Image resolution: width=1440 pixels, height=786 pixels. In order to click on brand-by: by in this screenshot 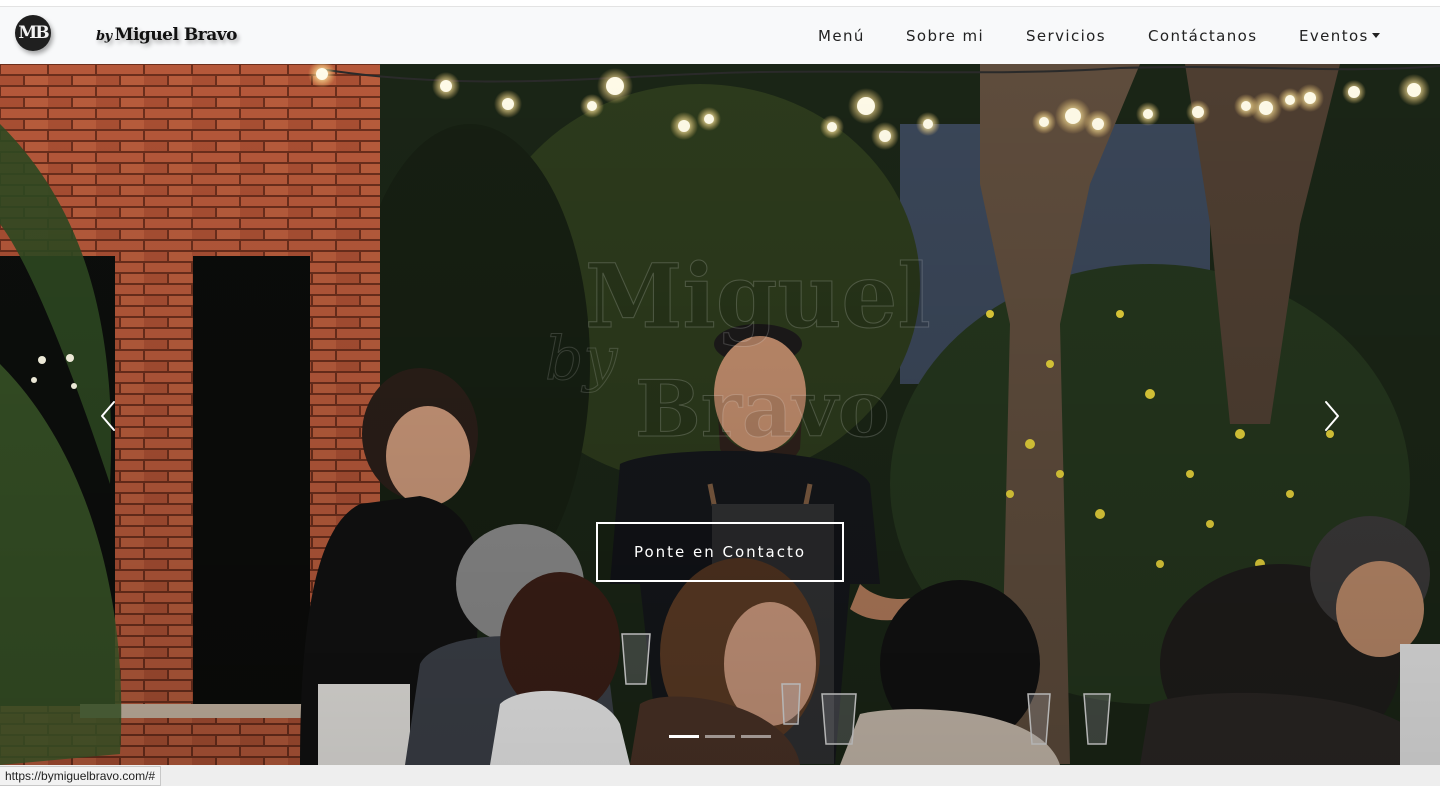, I will do `click(104, 36)`.